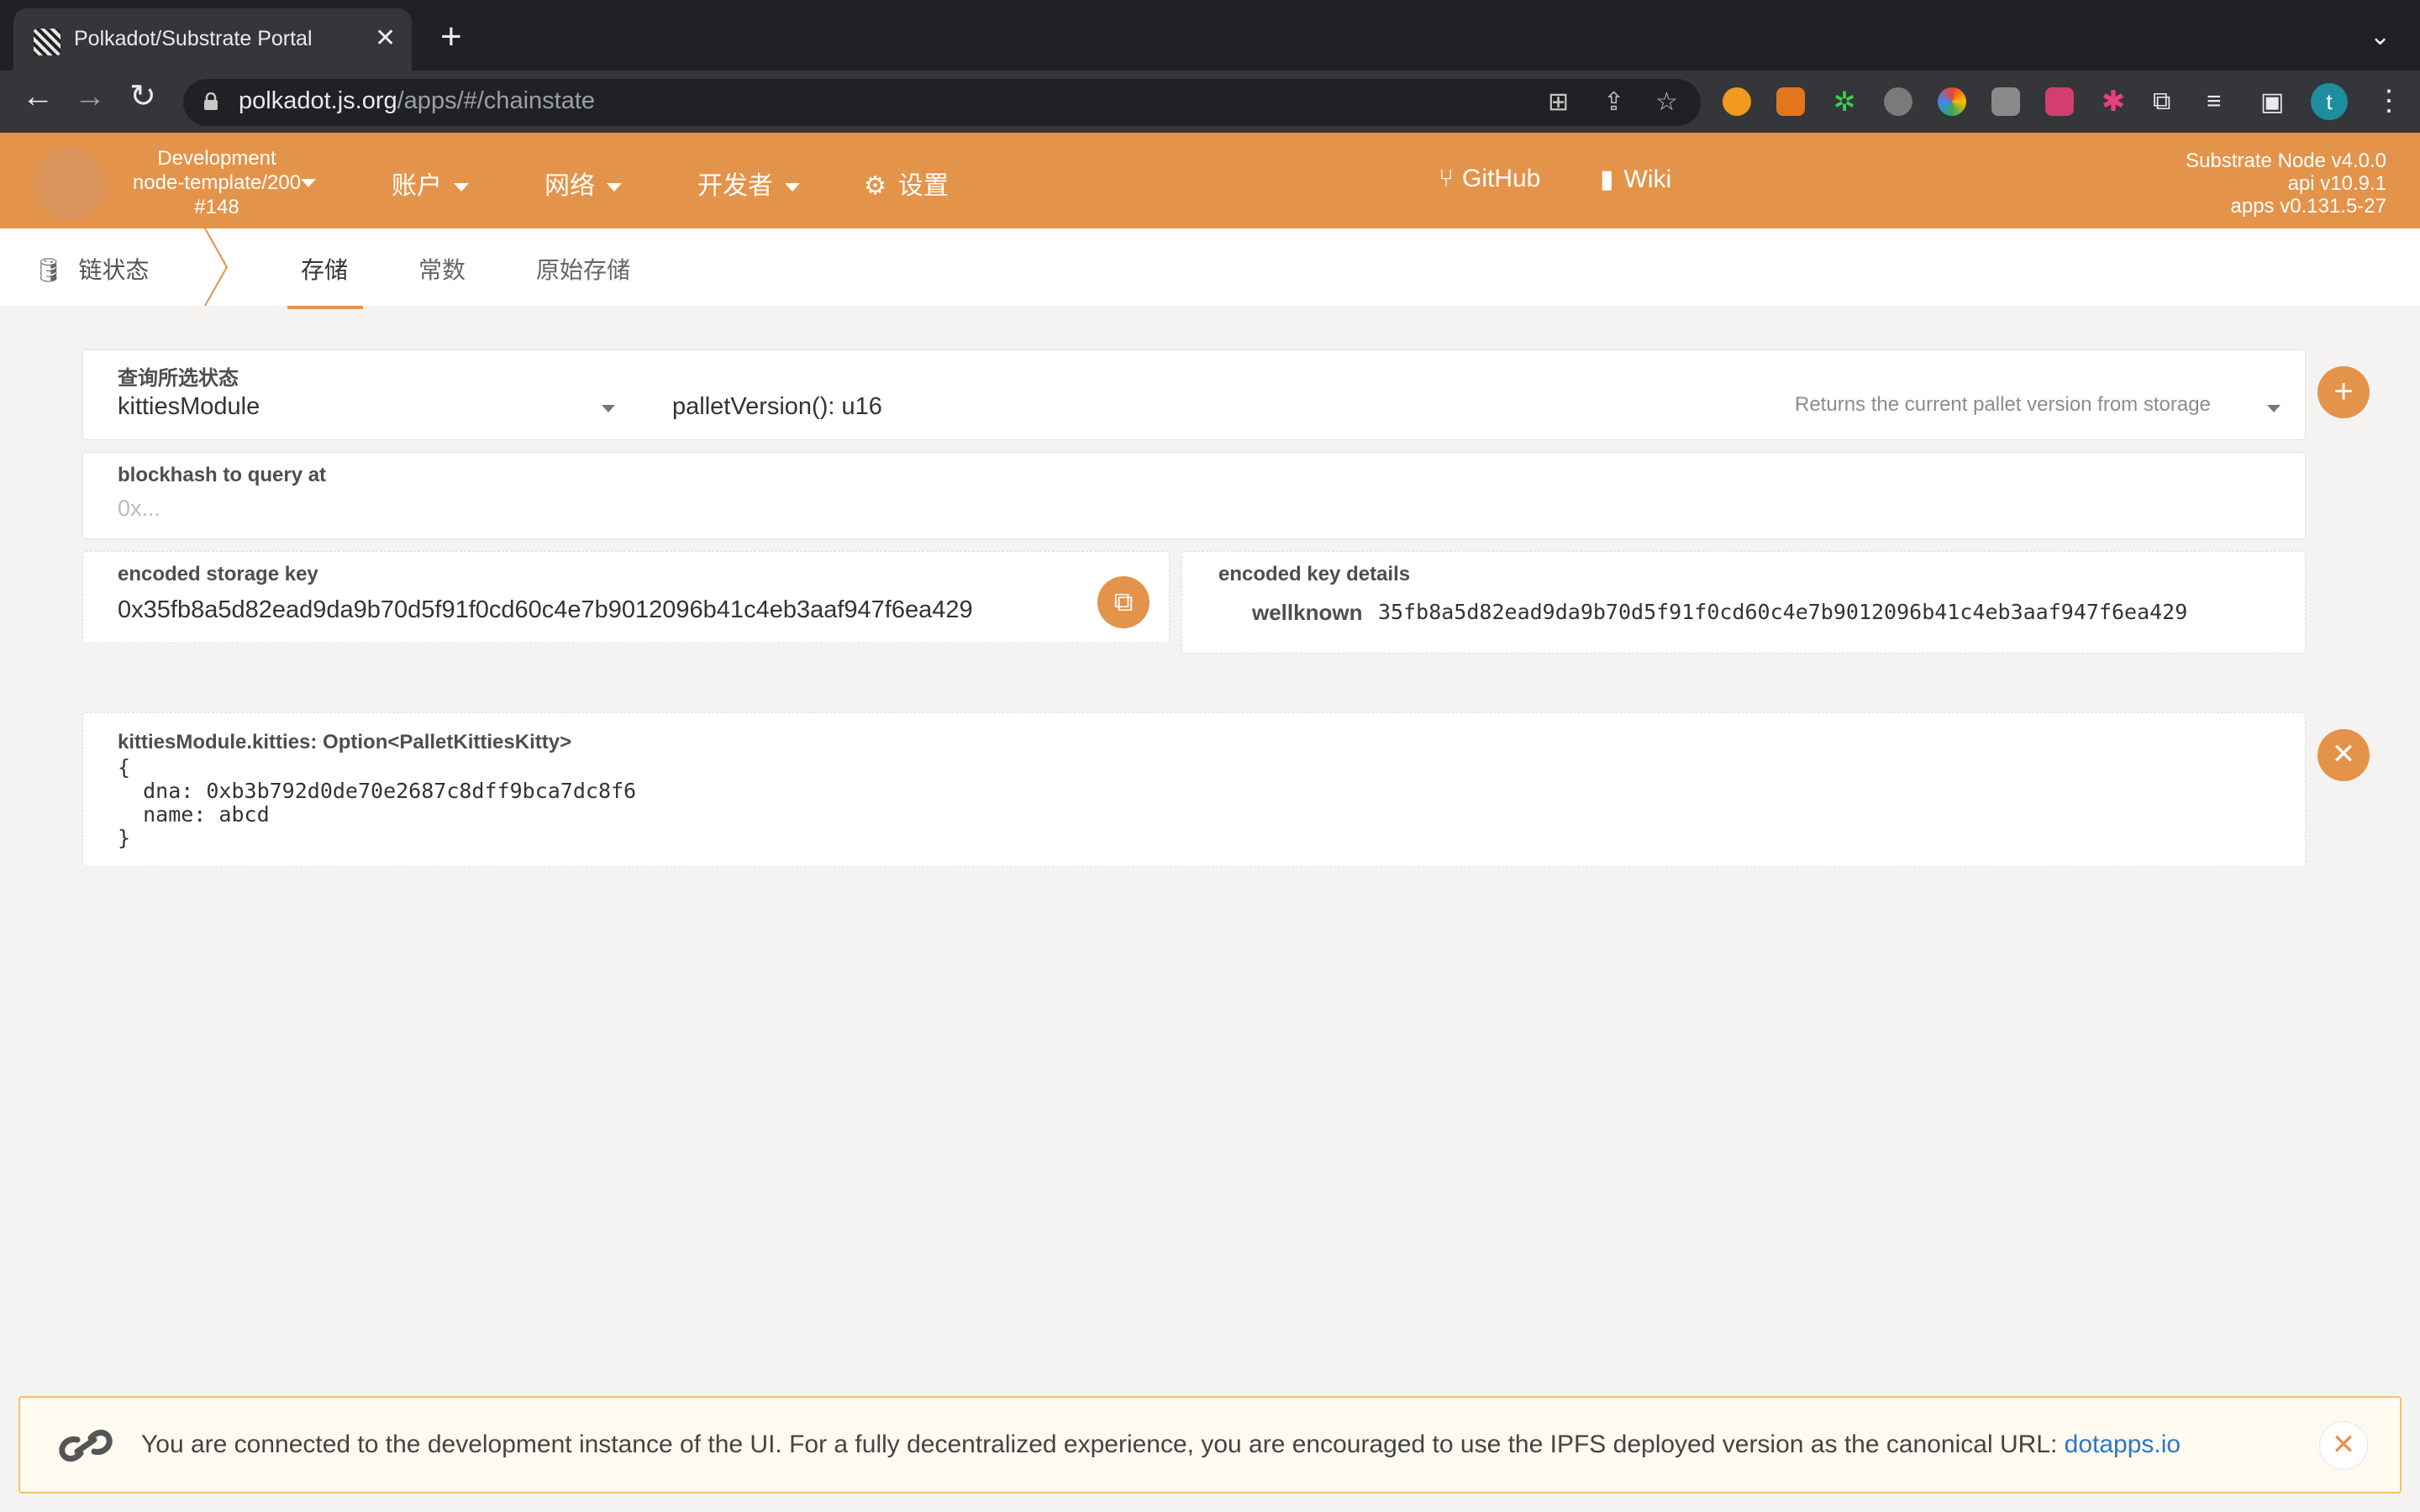  Describe the element at coordinates (38, 97) in the screenshot. I see `back-icon: ←` at that location.